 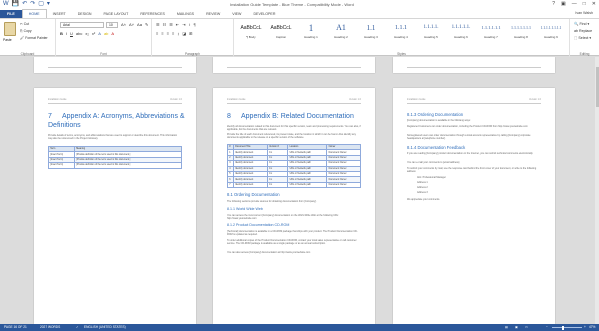 What do you see at coordinates (24, 4) in the screenshot?
I see `undo-icon: ↶` at bounding box center [24, 4].